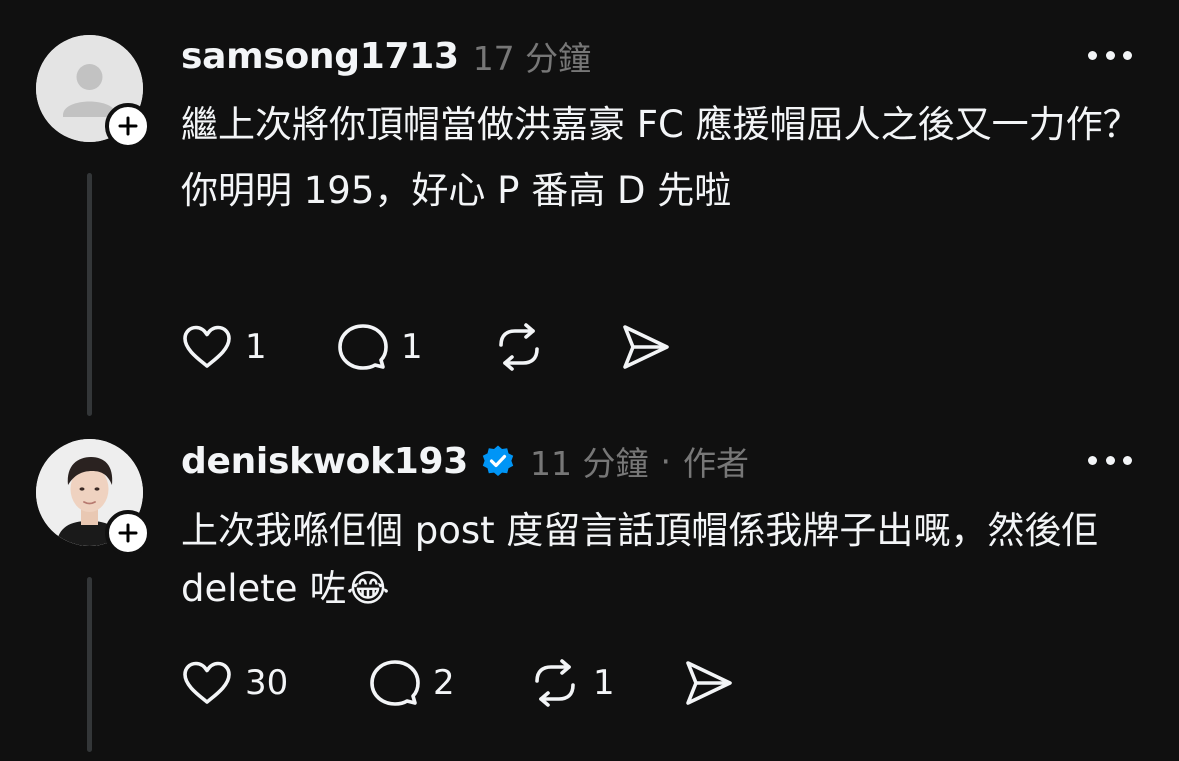 The image size is (1179, 761). What do you see at coordinates (640, 559) in the screenshot?
I see `comment-text-line: 上次我喺佢個 post 度留言話頂帽係我牌子出嘅，然後佢 delete 咗😂` at bounding box center [640, 559].